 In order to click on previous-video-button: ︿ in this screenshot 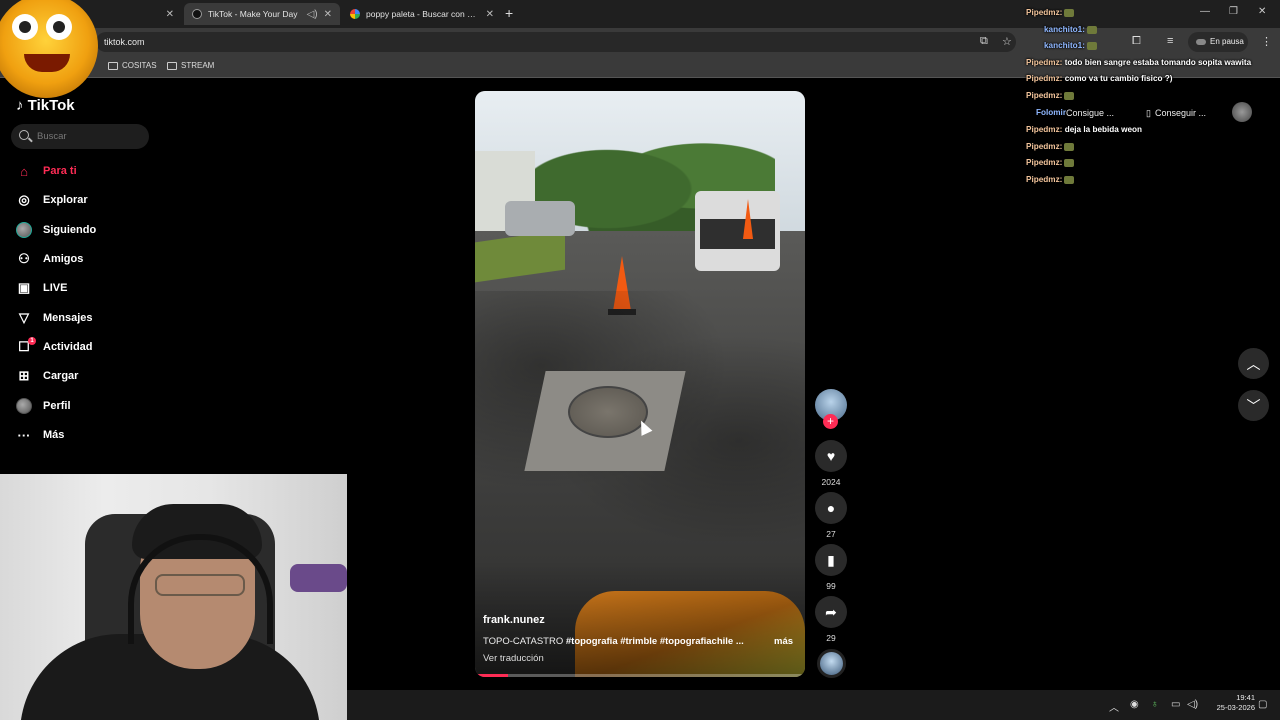, I will do `click(1253, 363)`.